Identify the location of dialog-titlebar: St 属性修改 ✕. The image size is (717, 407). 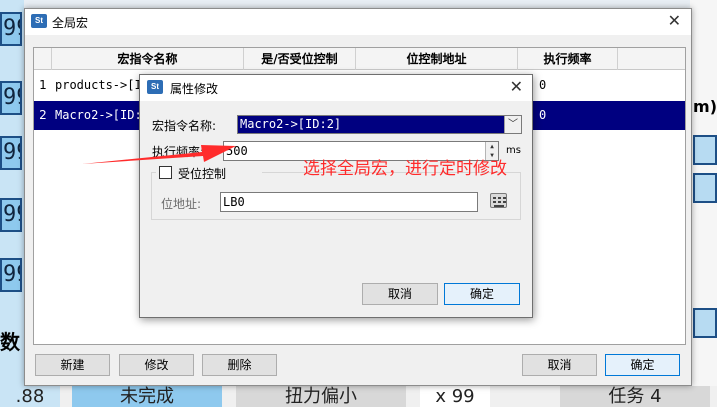
(336, 88).